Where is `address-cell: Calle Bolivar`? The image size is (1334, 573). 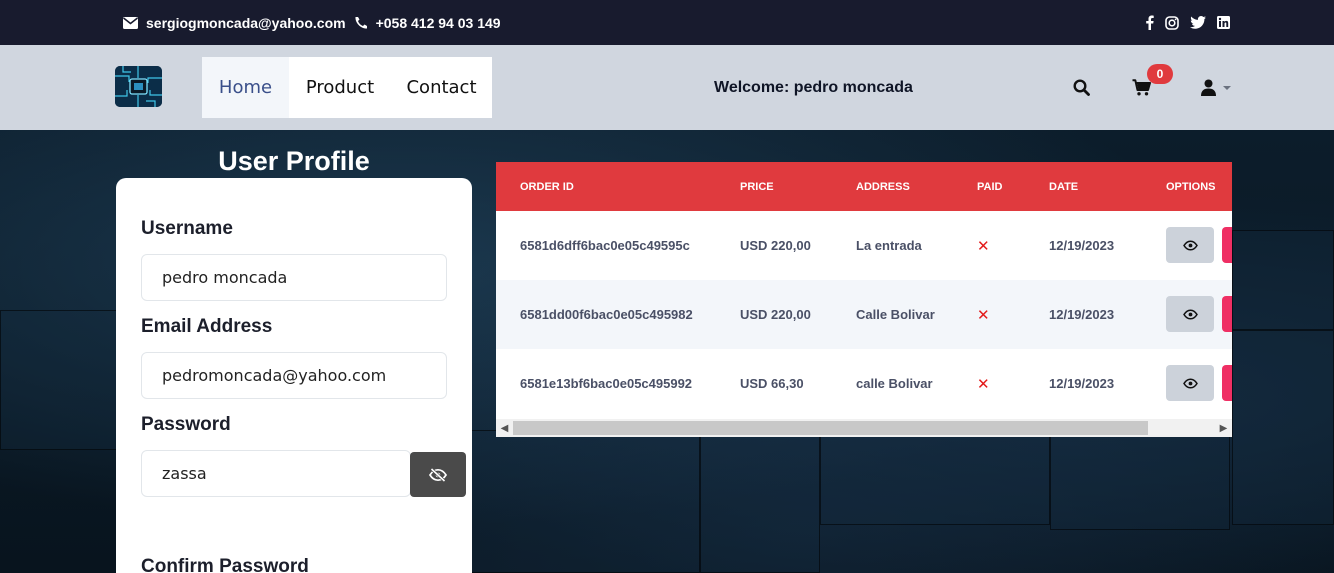 address-cell: Calle Bolivar is located at coordinates (895, 314).